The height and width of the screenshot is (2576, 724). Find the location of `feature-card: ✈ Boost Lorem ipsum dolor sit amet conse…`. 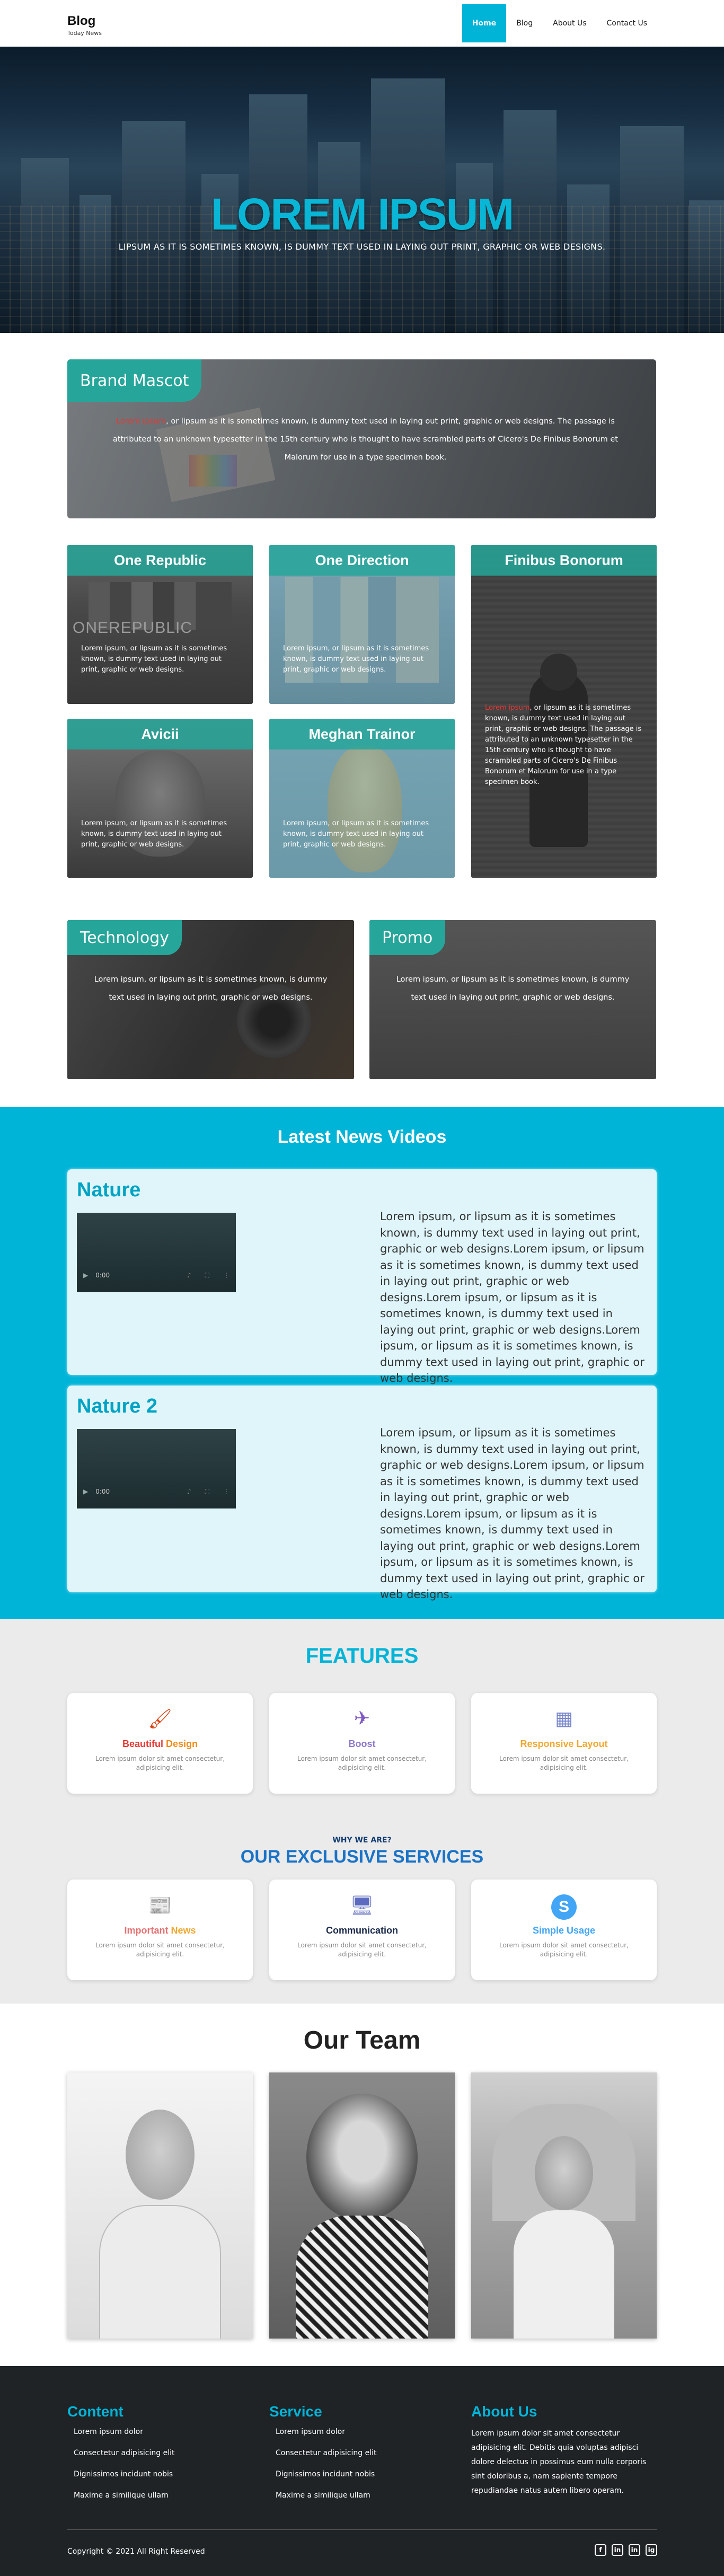

feature-card: ✈ Boost Lorem ipsum dolor sit amet conse… is located at coordinates (362, 1743).